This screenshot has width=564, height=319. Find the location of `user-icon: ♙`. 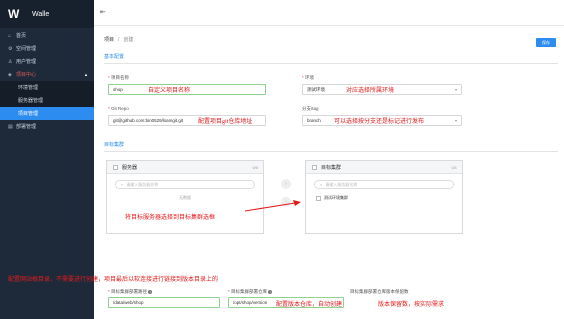

user-icon: ♙ is located at coordinates (10, 61).